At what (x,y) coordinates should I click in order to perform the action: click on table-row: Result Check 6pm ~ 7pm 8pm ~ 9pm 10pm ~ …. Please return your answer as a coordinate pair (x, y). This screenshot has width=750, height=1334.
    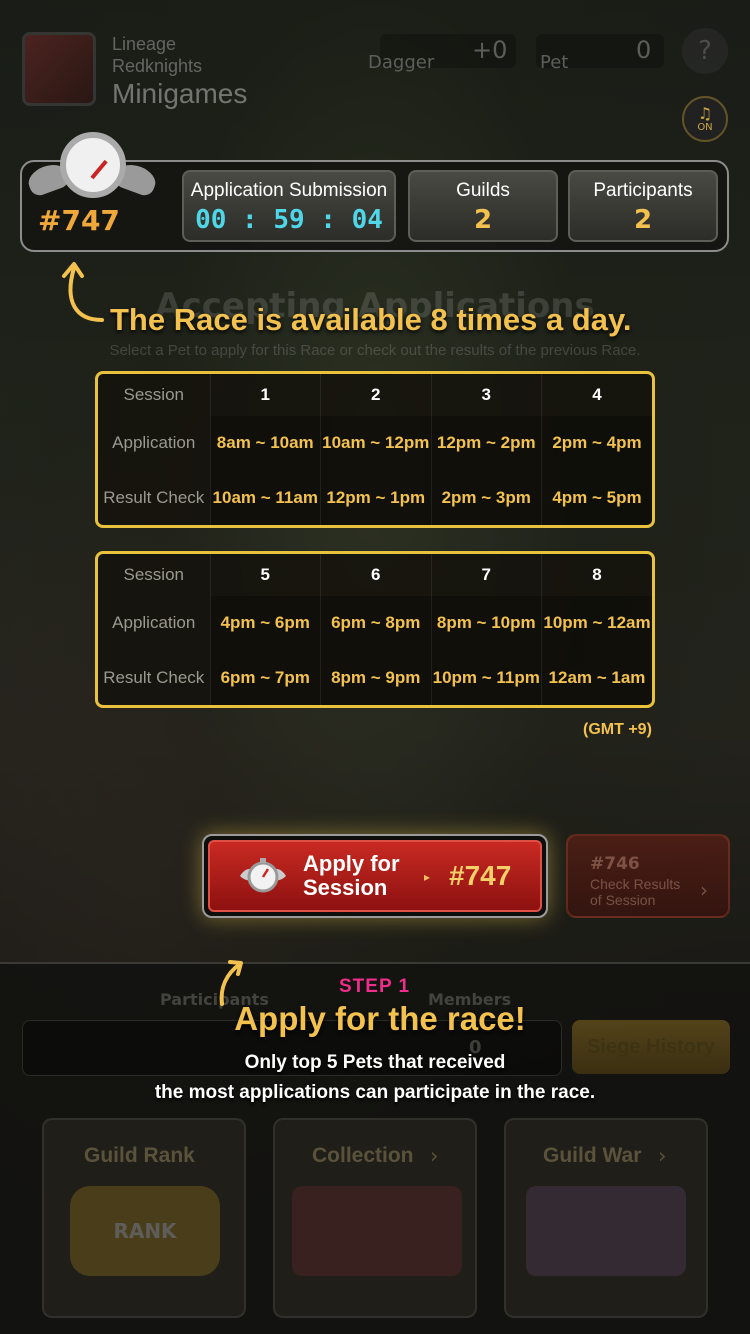
    Looking at the image, I should click on (375, 677).